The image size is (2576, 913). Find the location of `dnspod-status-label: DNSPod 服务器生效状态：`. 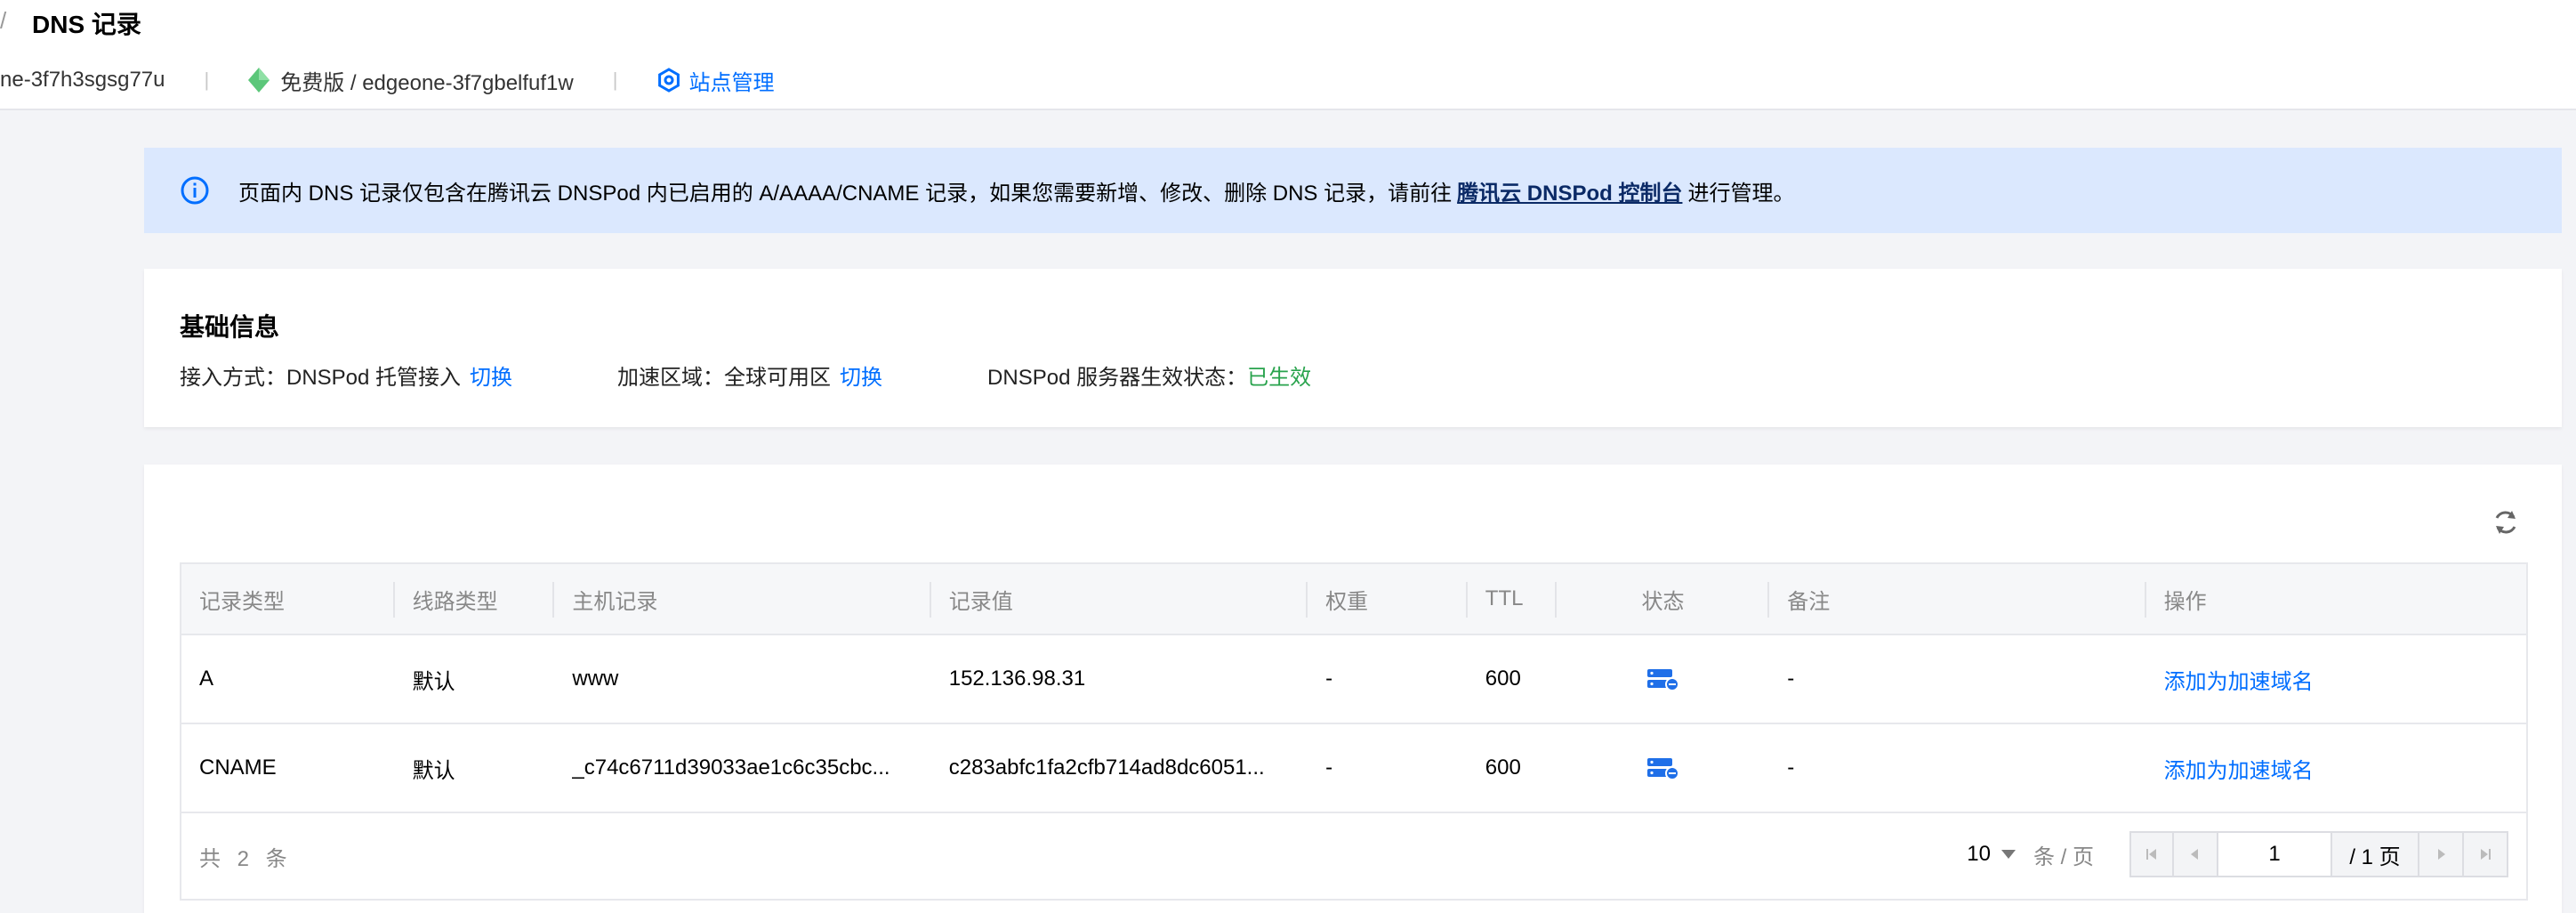

dnspod-status-label: DNSPod 服务器生效状态： is located at coordinates (1117, 378).